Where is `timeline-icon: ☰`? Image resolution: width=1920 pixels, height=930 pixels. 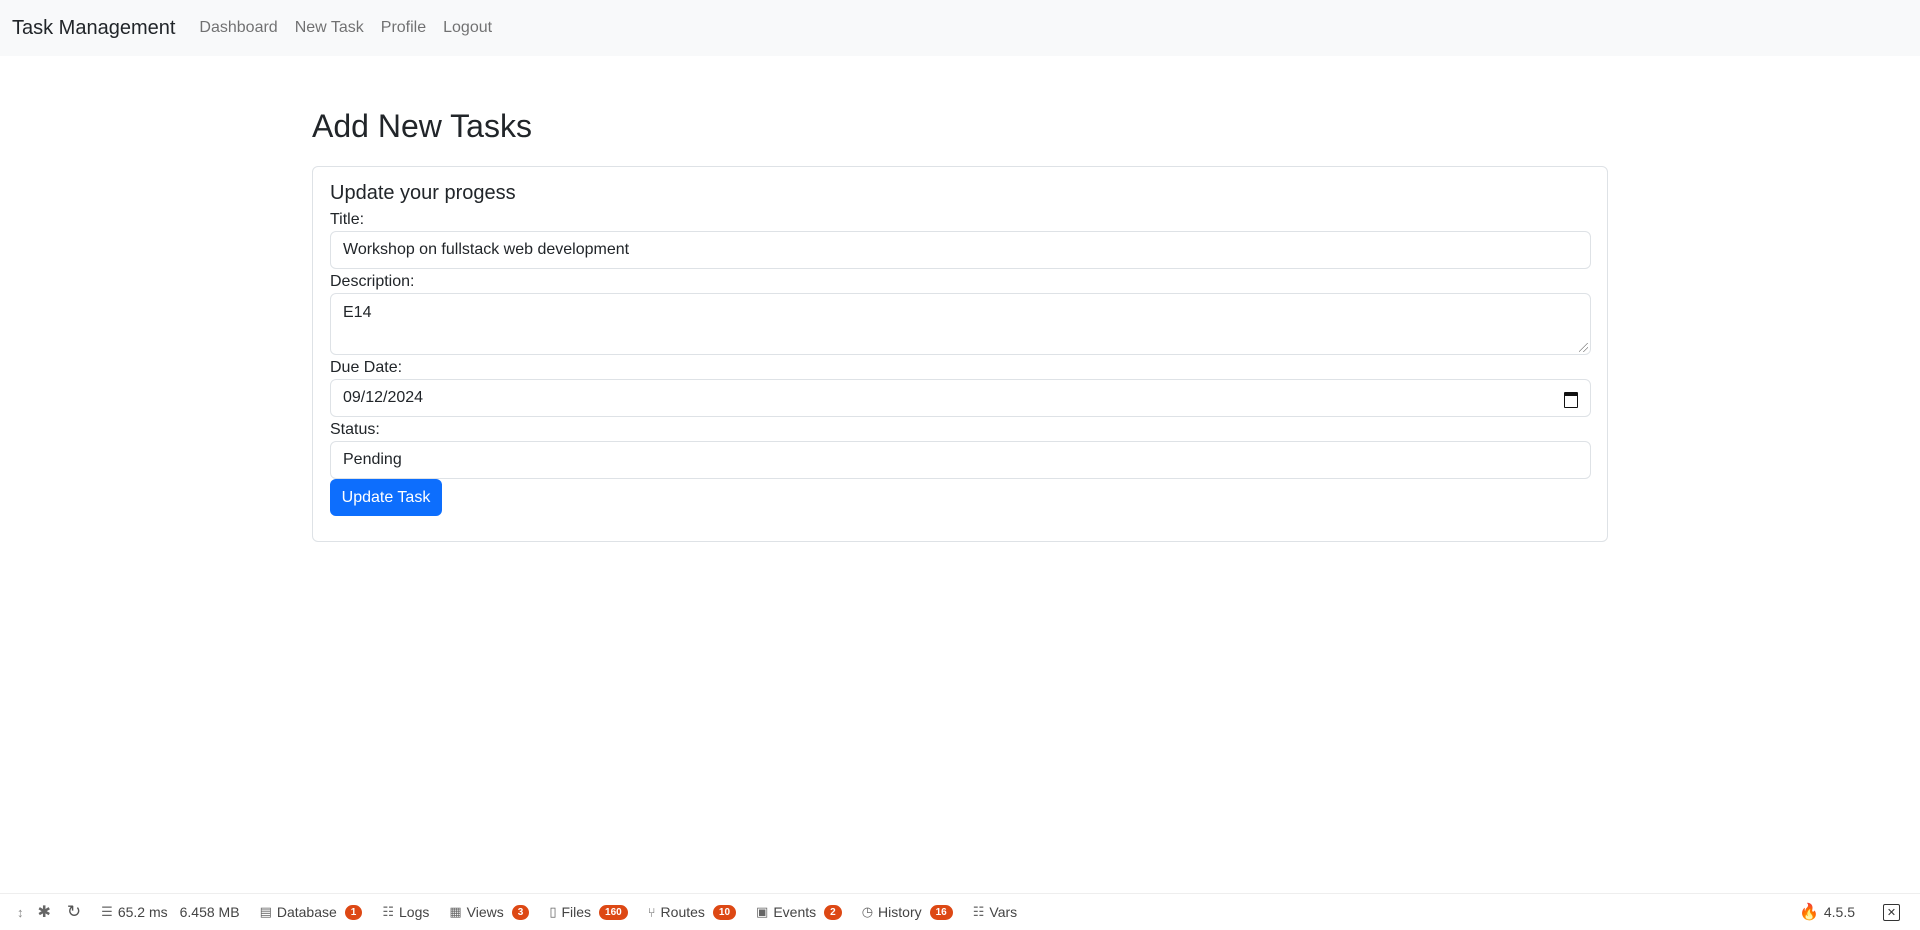
timeline-icon: ☰ is located at coordinates (107, 911).